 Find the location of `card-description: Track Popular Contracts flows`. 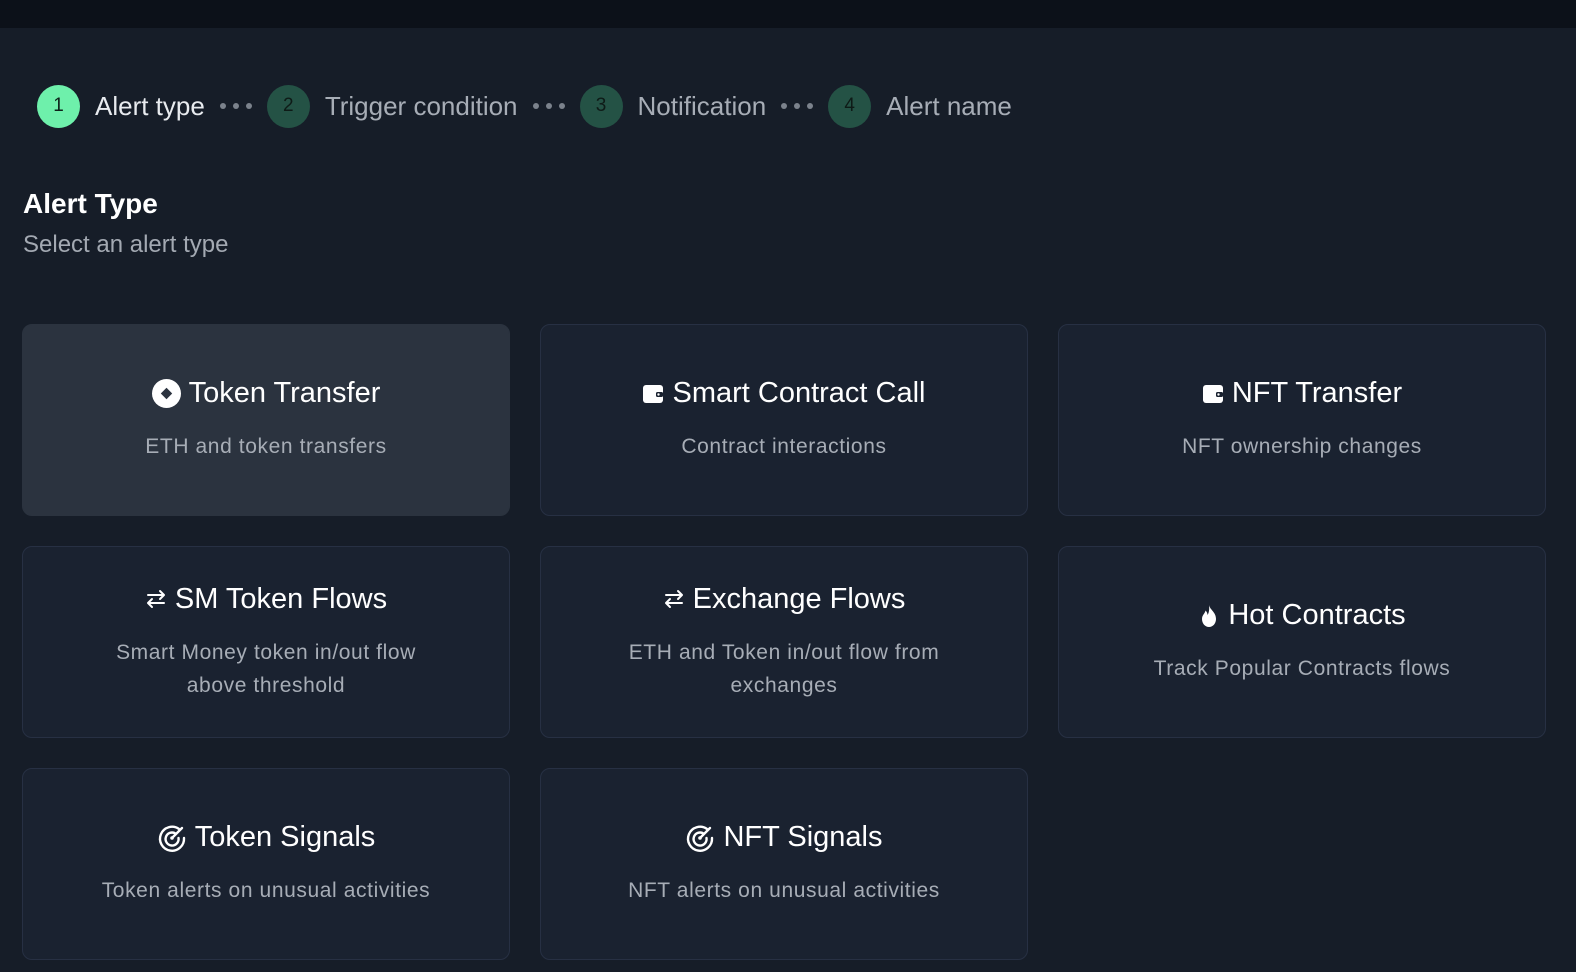

card-description: Track Popular Contracts flows is located at coordinates (1302, 668).